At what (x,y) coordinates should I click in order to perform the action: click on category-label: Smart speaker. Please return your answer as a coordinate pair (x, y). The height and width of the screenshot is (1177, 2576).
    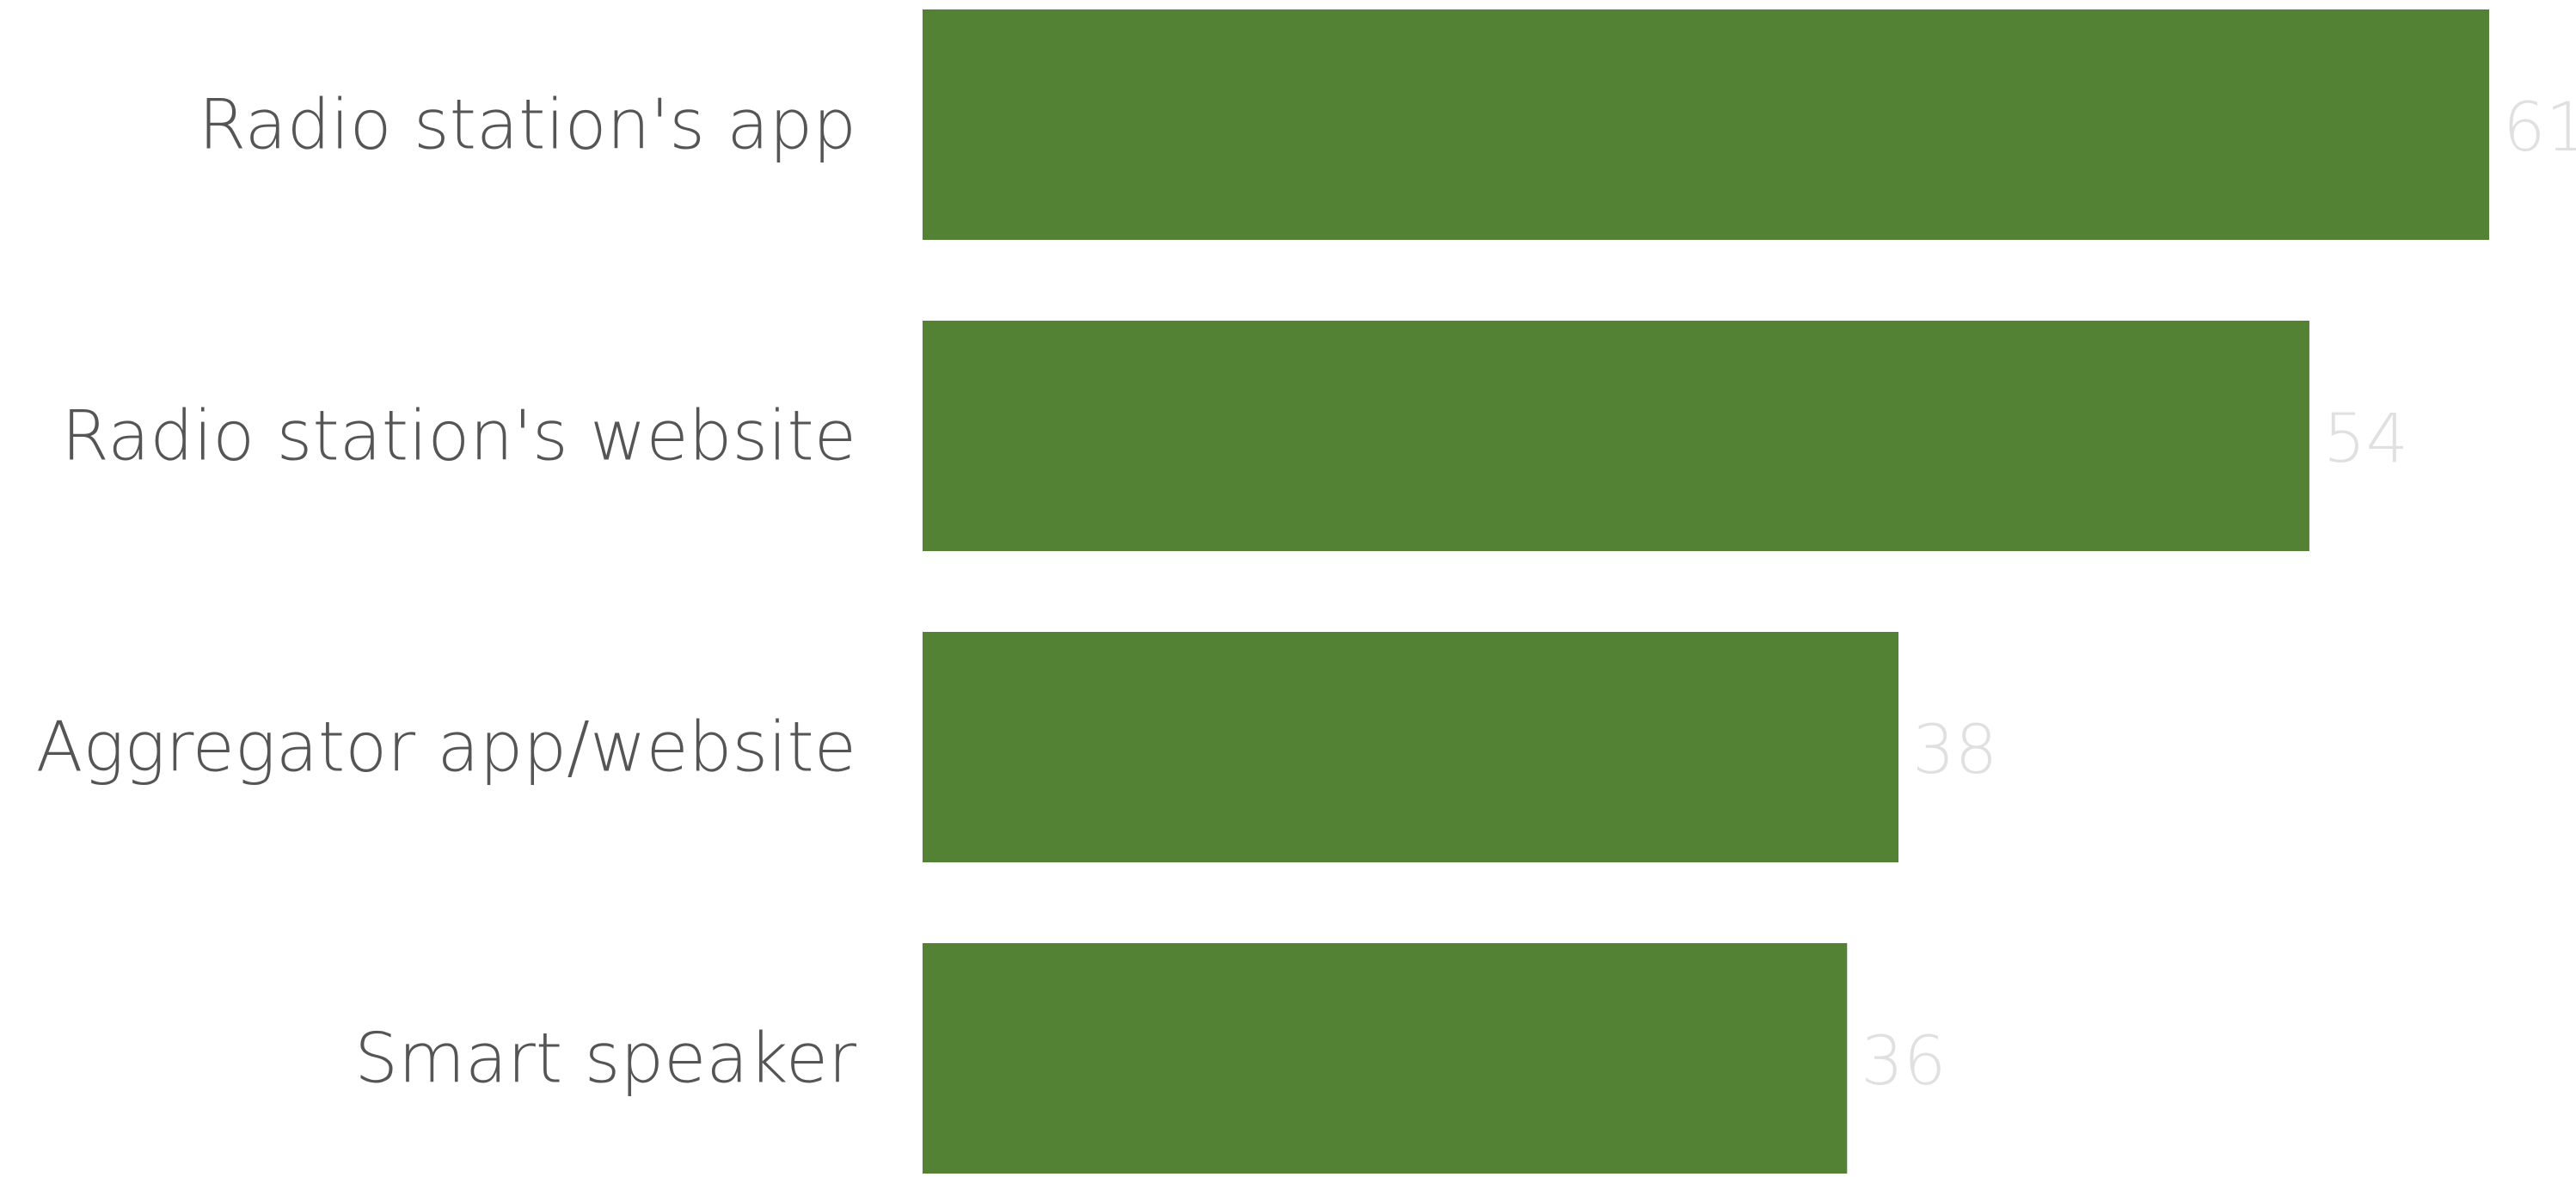
    Looking at the image, I should click on (605, 1059).